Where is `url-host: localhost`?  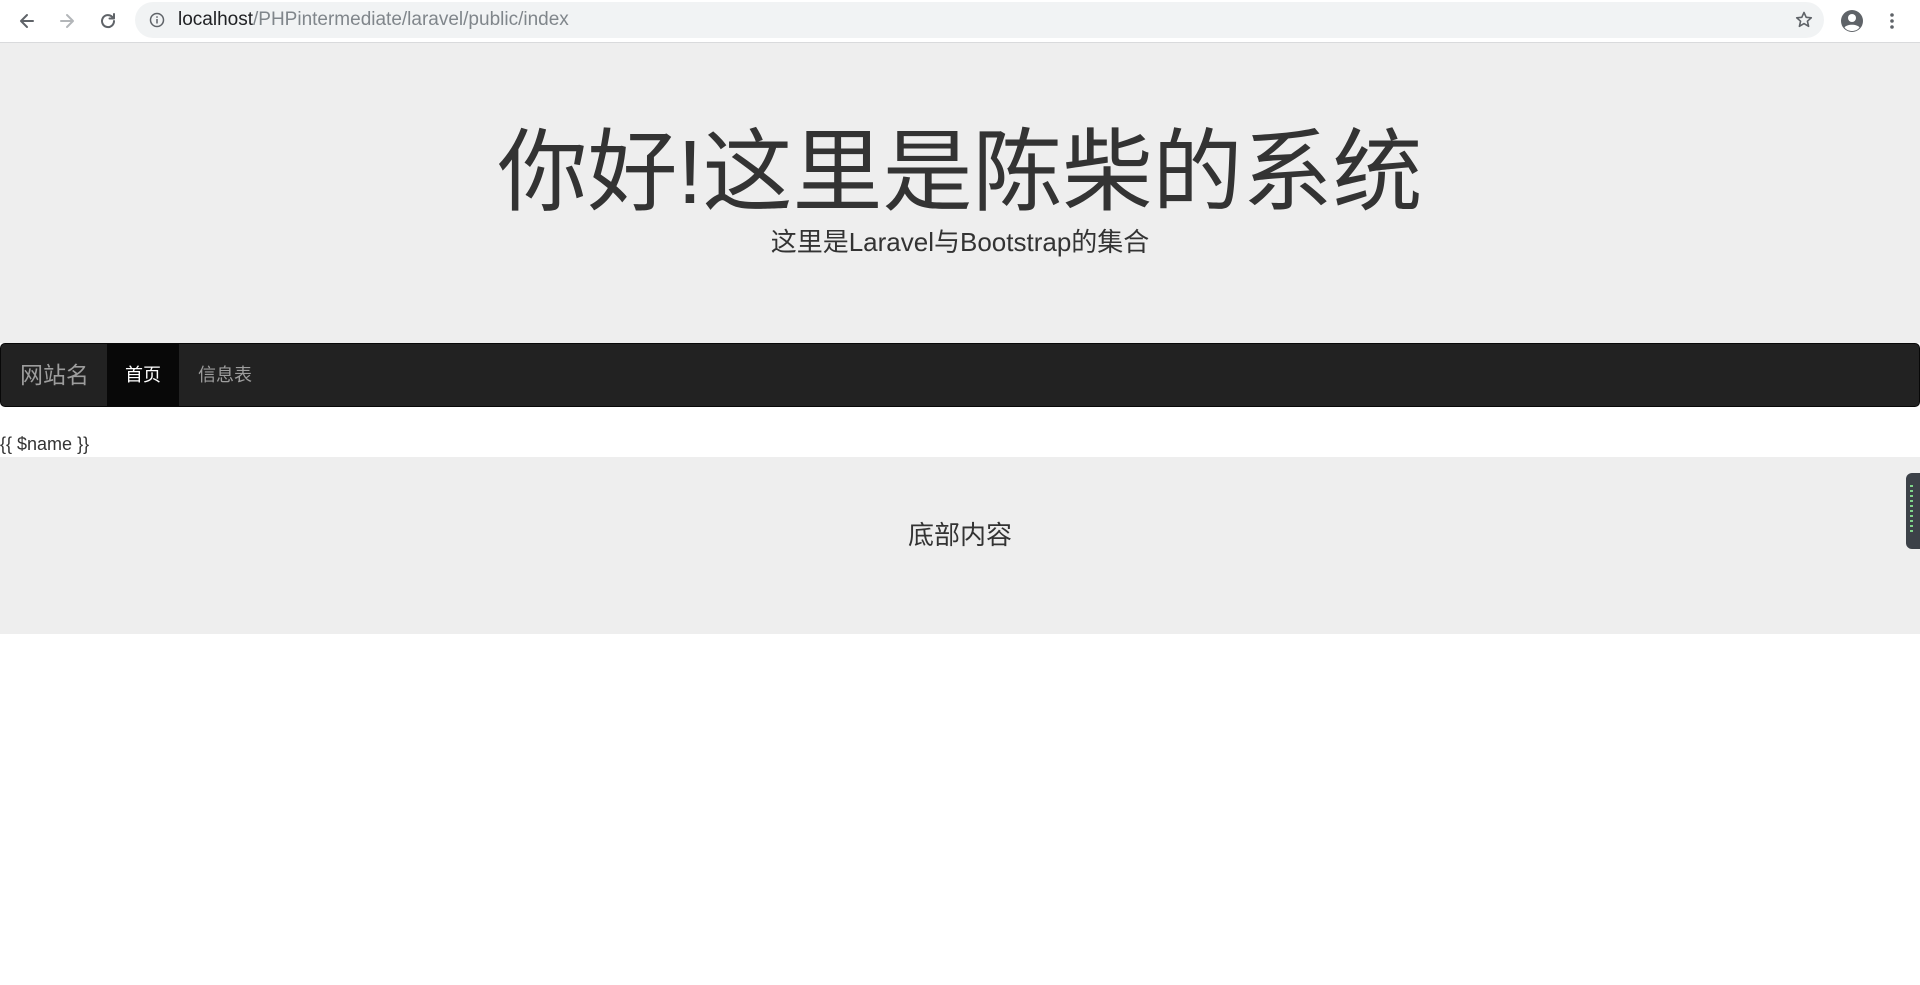
url-host: localhost is located at coordinates (215, 19).